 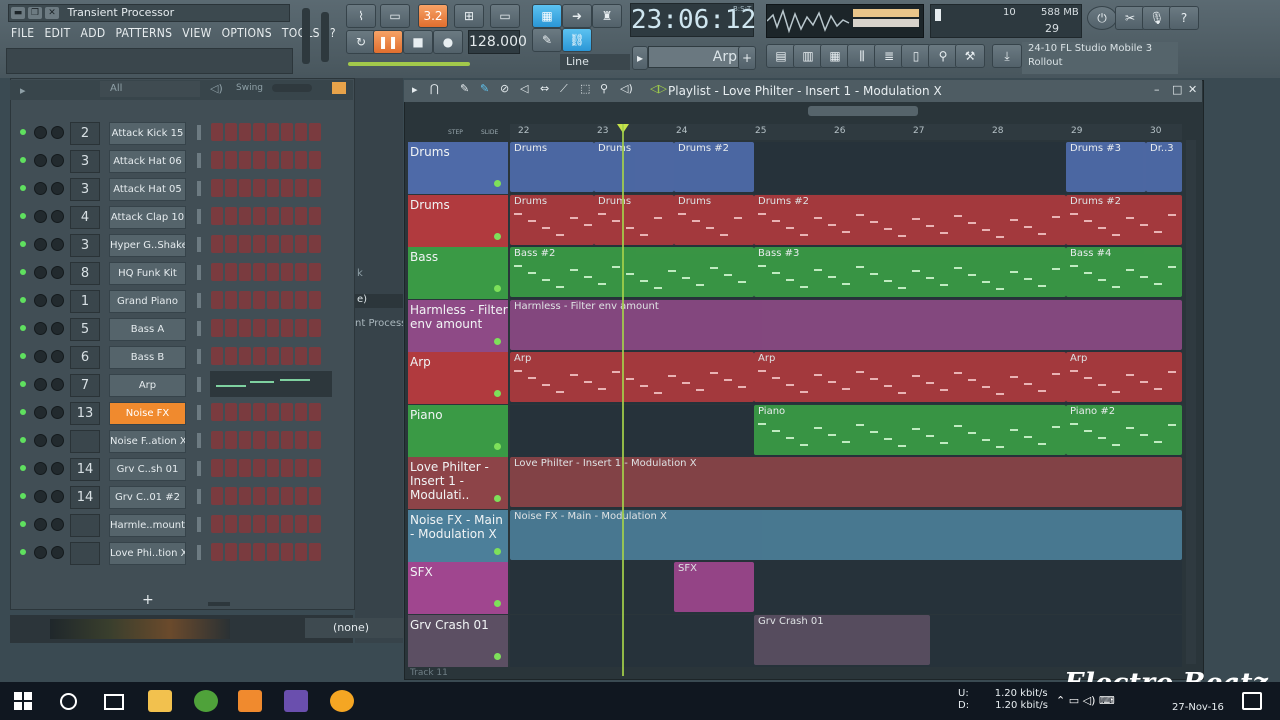 What do you see at coordinates (1157, 18) in the screenshot?
I see `microphone-button: 🎙` at bounding box center [1157, 18].